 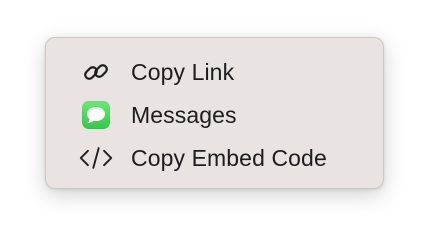 I want to click on copy-embed-code-menu-item: Copy Embed Code, so click(x=214, y=158).